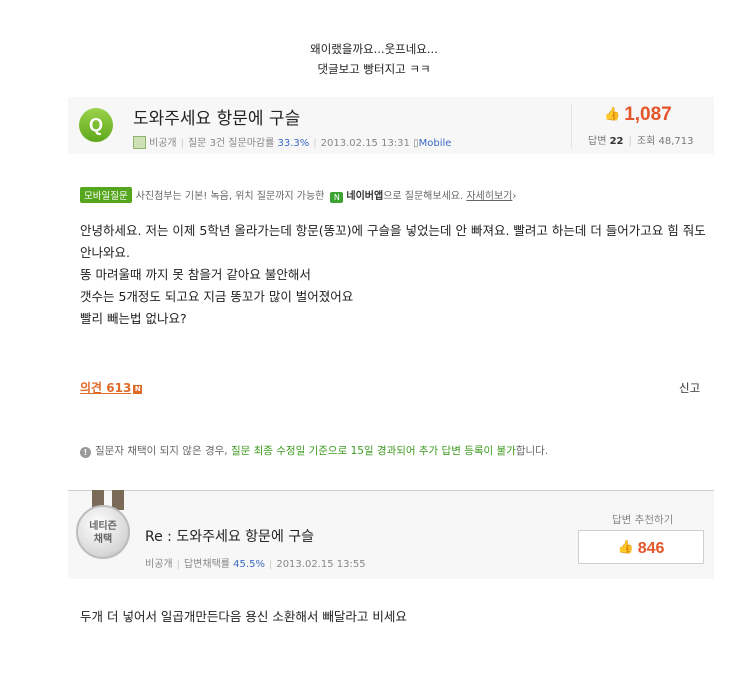 The width and height of the screenshot is (748, 674). What do you see at coordinates (643, 520) in the screenshot?
I see `recommend-label: 답변 추천하기` at bounding box center [643, 520].